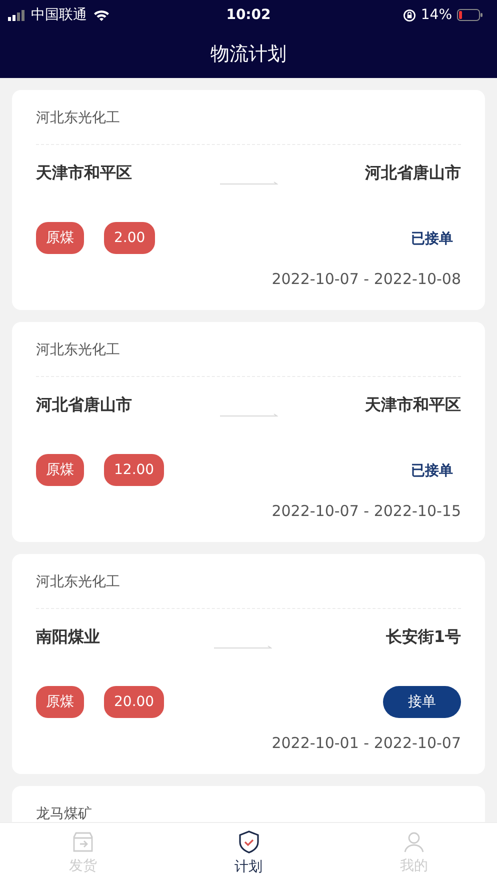 The height and width of the screenshot is (883, 497). What do you see at coordinates (366, 511) in the screenshot?
I see `date-range: 2022-10-07 - 2022-10-15` at bounding box center [366, 511].